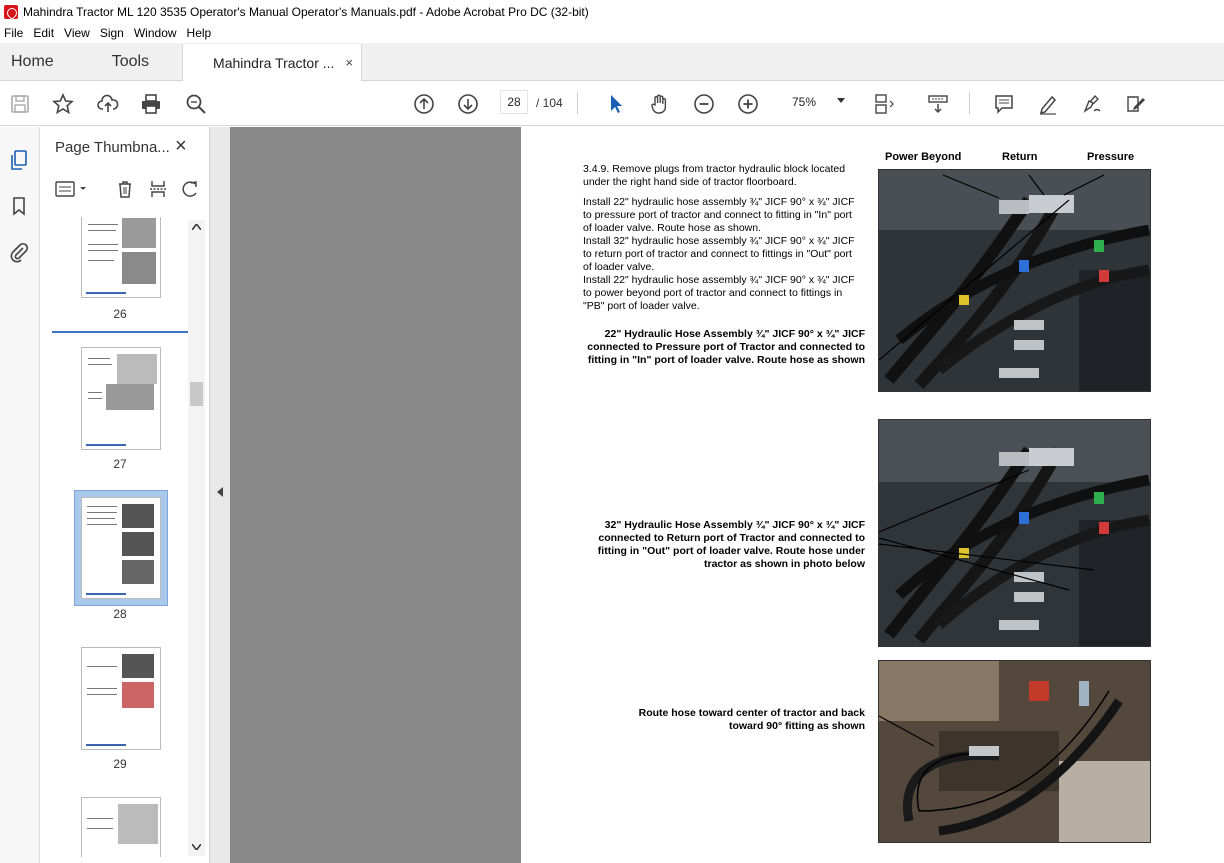 This screenshot has width=1224, height=863. I want to click on next-page-icon, so click(468, 104).